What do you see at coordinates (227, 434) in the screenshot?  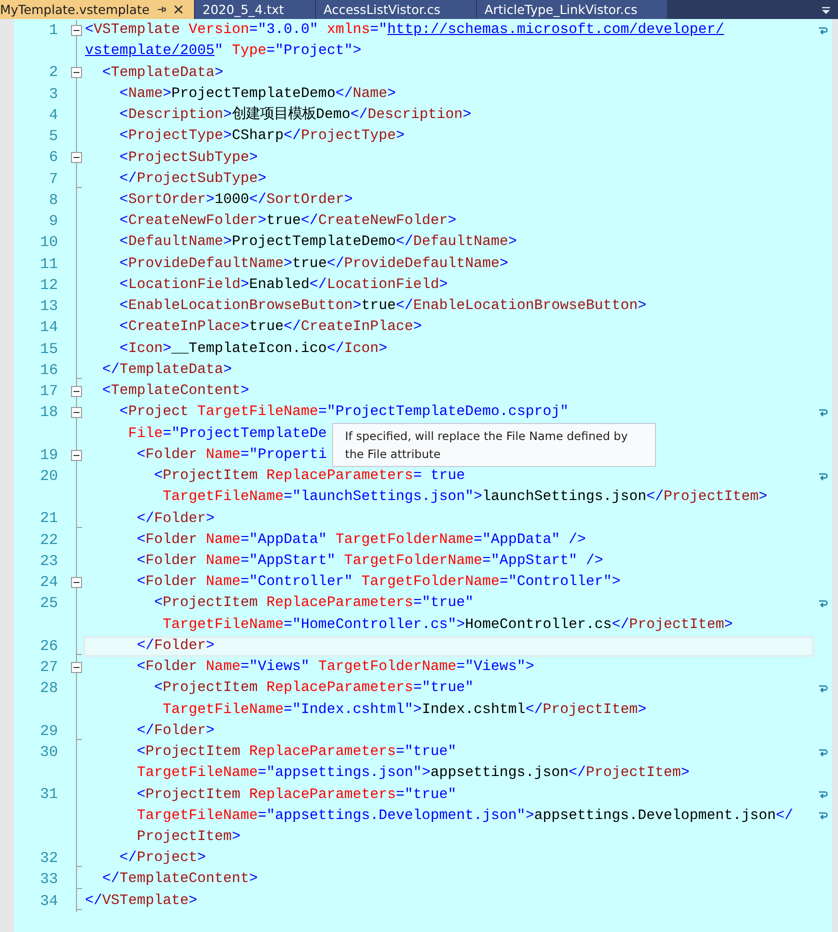 I see `code-line: File="ProjectTemplateDe` at bounding box center [227, 434].